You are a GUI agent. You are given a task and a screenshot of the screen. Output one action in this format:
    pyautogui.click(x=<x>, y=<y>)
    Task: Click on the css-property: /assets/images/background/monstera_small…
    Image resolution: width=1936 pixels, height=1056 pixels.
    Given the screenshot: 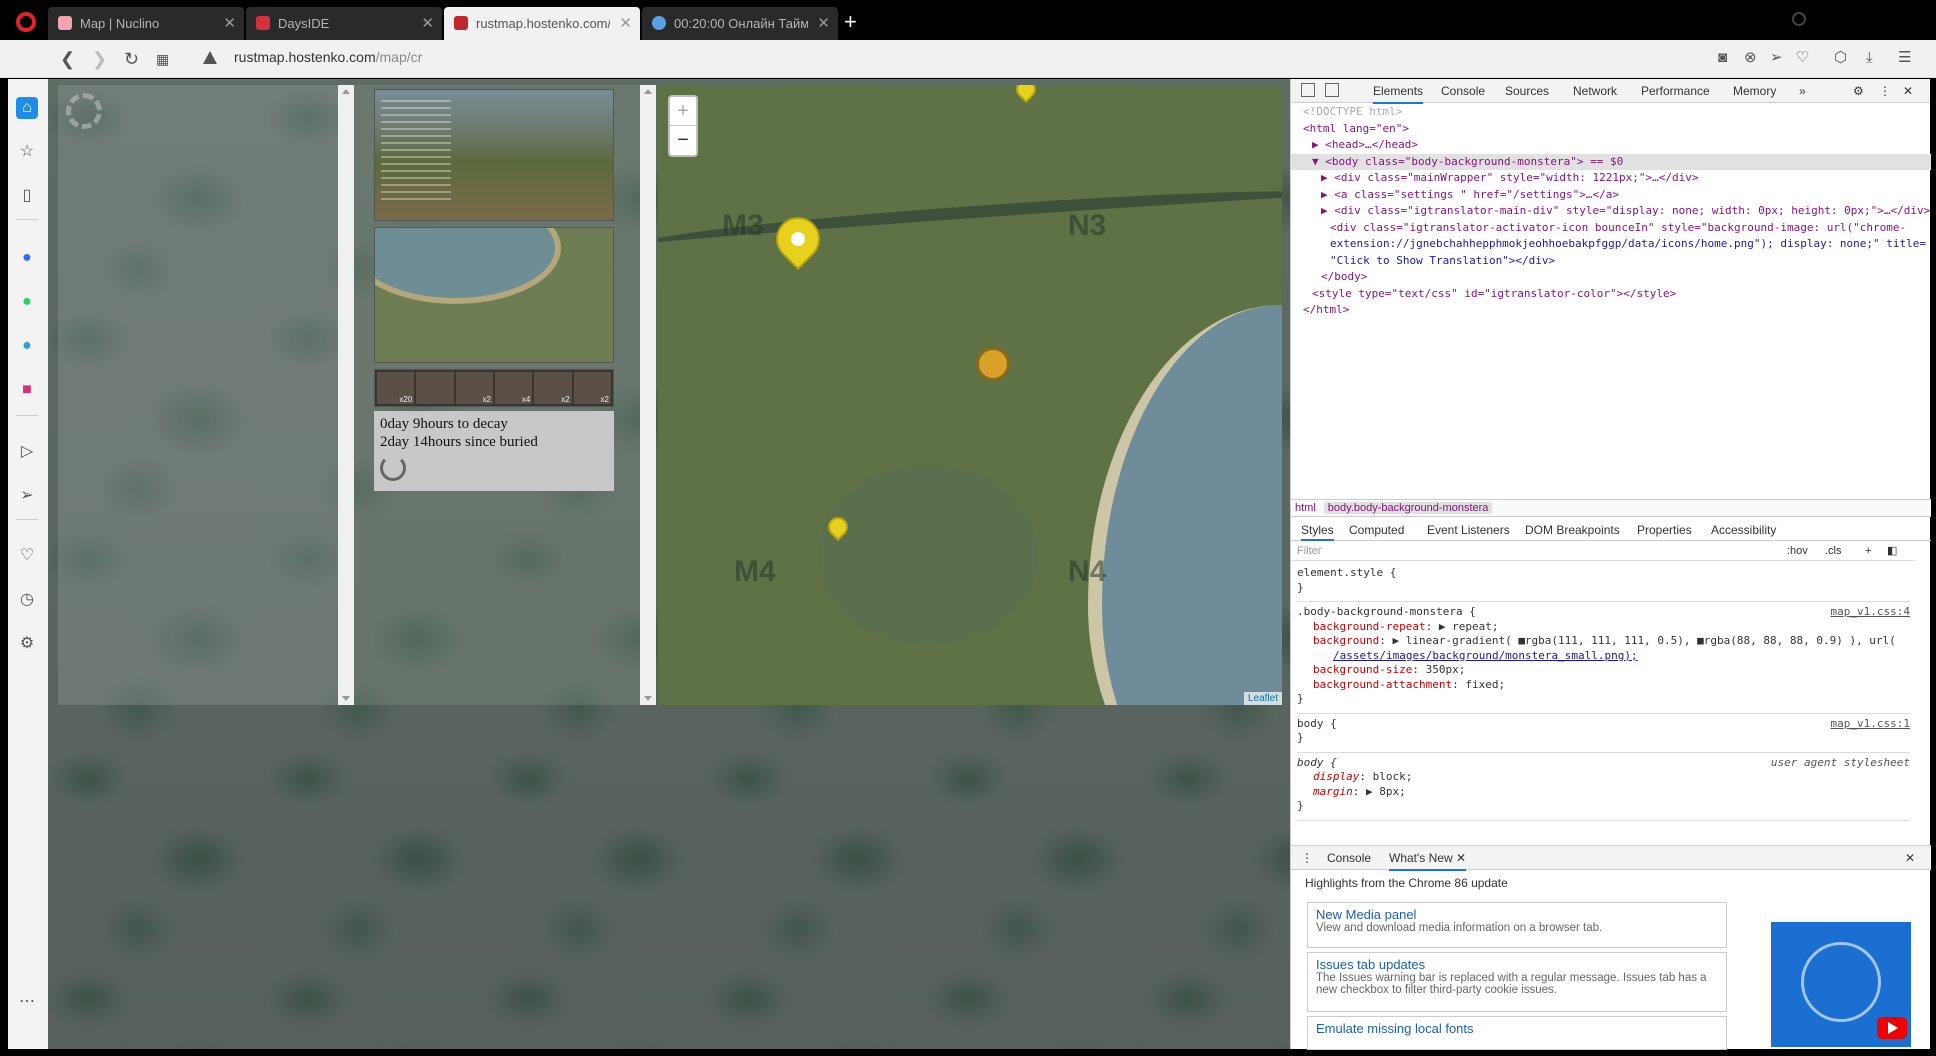 What is the action you would take?
    pyautogui.click(x=1603, y=656)
    